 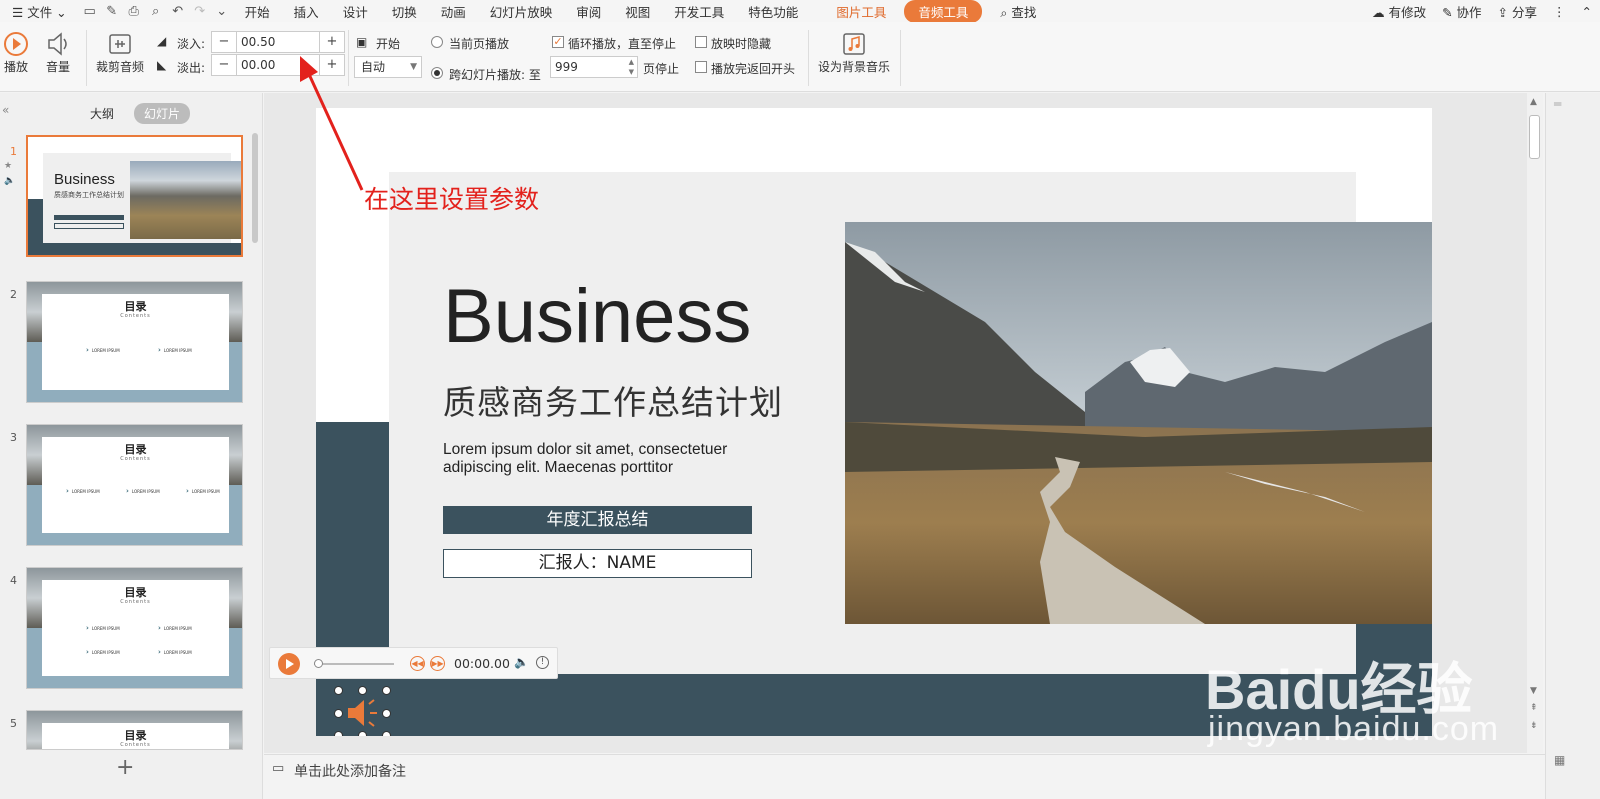 I want to click on redo-icon: ↷, so click(x=200, y=11).